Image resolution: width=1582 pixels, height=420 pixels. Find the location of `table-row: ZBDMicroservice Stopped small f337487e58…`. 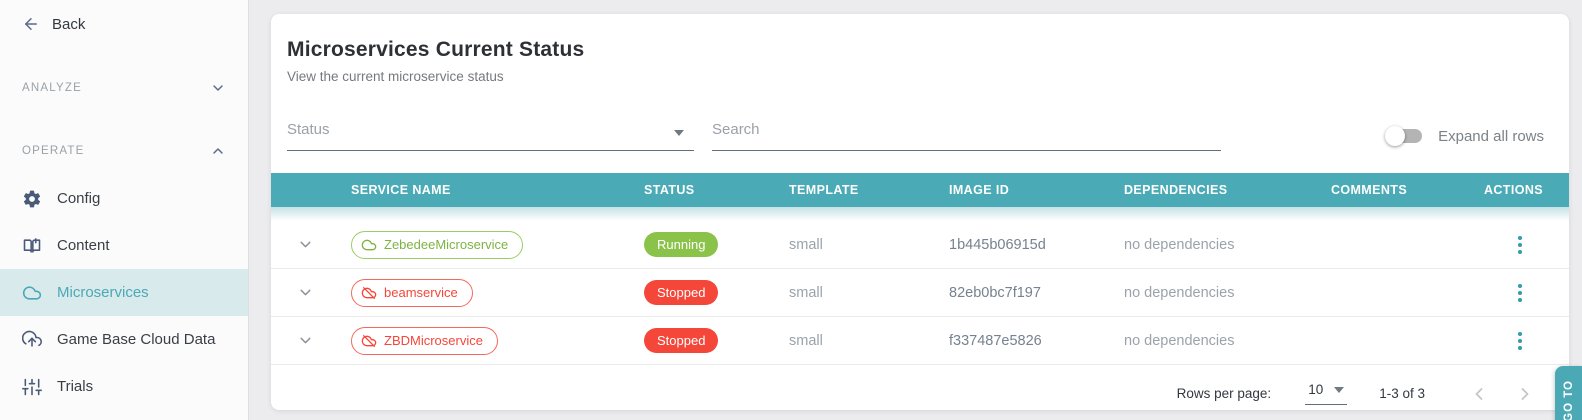

table-row: ZBDMicroservice Stopped small f337487e58… is located at coordinates (920, 341).